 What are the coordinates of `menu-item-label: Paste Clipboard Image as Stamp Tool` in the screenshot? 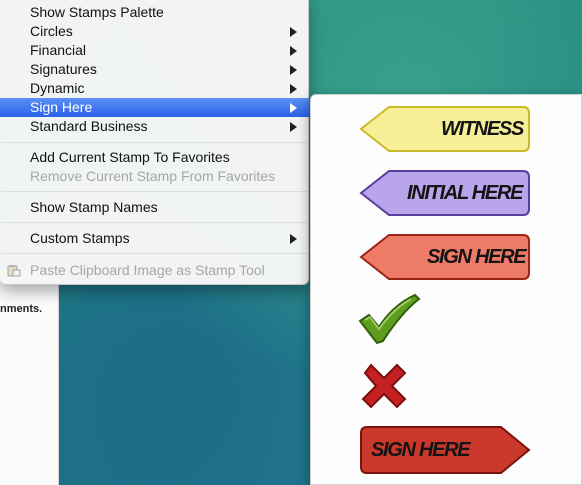 It's located at (147, 270).